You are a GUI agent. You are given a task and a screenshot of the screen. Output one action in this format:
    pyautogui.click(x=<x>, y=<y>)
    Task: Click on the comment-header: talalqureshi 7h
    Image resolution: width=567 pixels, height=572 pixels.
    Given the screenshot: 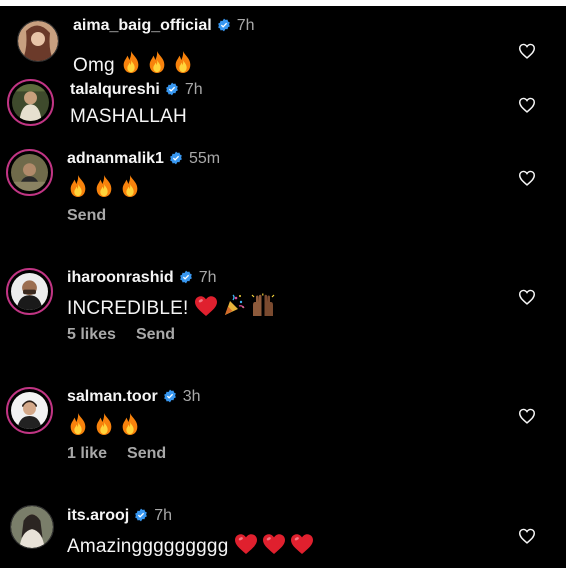 What is the action you would take?
    pyautogui.click(x=136, y=90)
    